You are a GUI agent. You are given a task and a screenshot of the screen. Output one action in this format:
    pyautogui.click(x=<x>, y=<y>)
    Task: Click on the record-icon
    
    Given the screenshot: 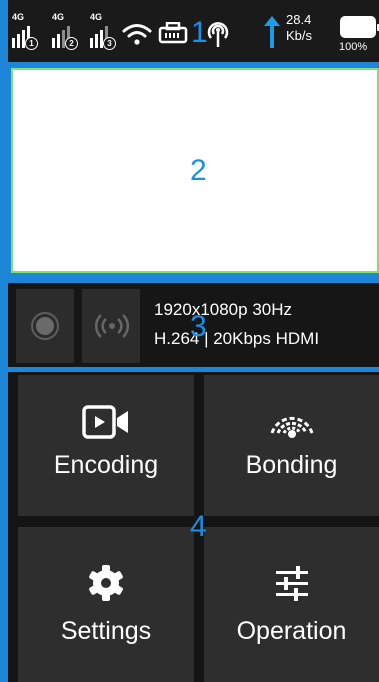 What is the action you would take?
    pyautogui.click(x=45, y=326)
    